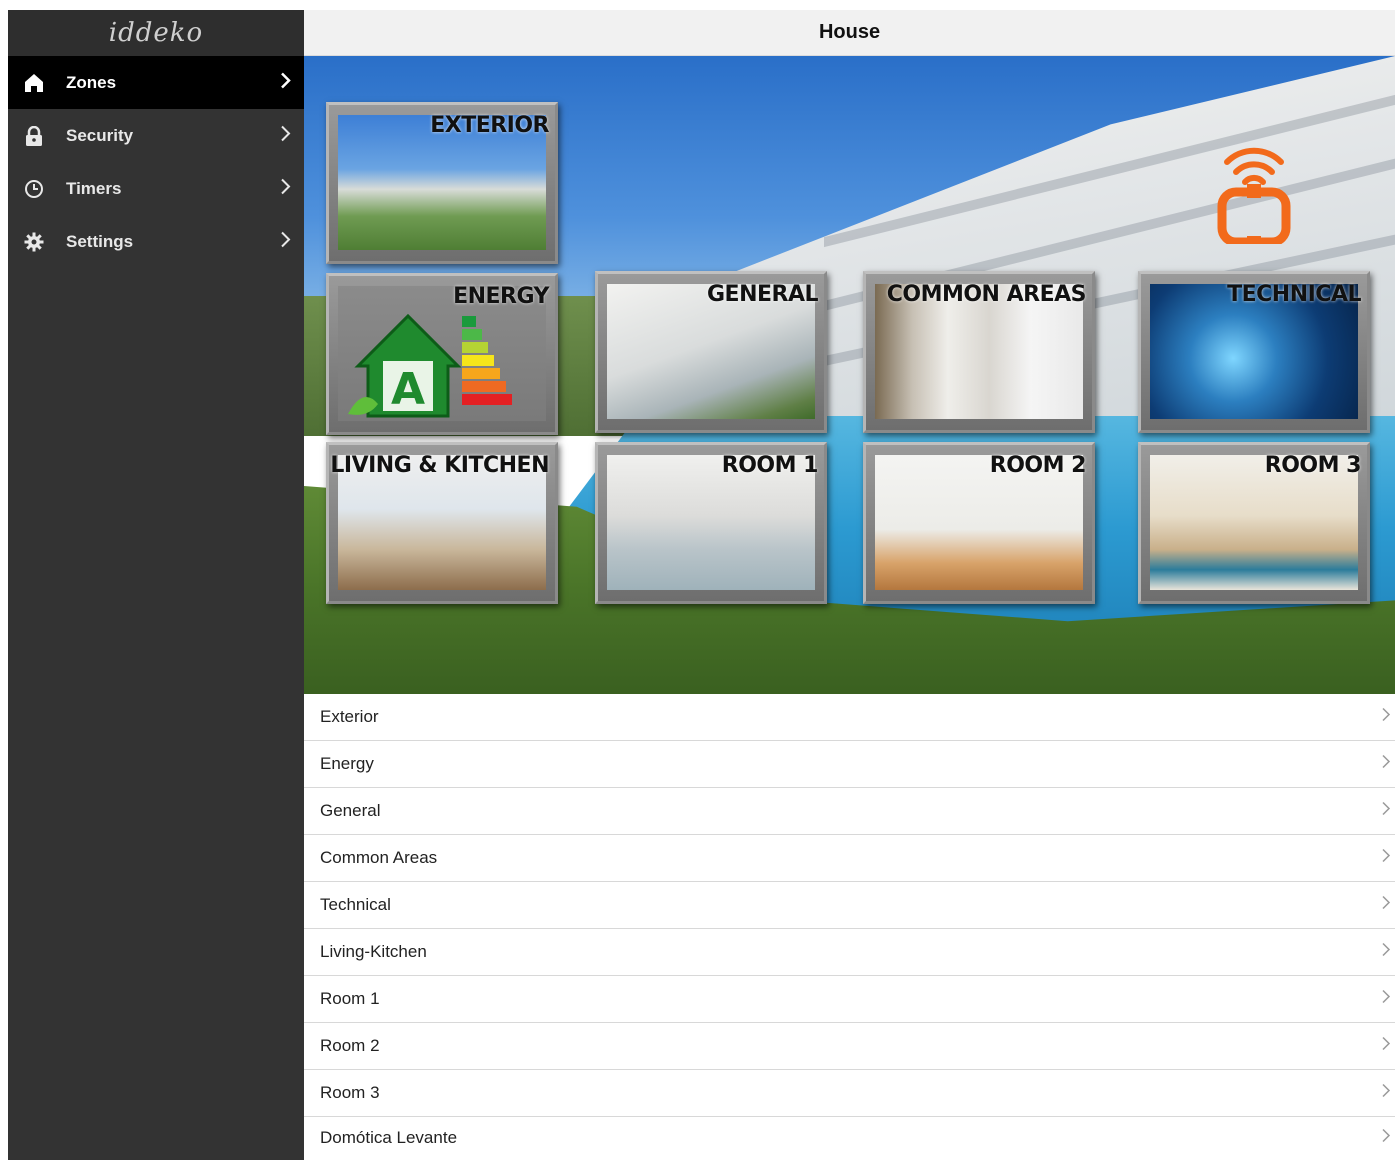  What do you see at coordinates (347, 763) in the screenshot?
I see `list-item-label: Energy` at bounding box center [347, 763].